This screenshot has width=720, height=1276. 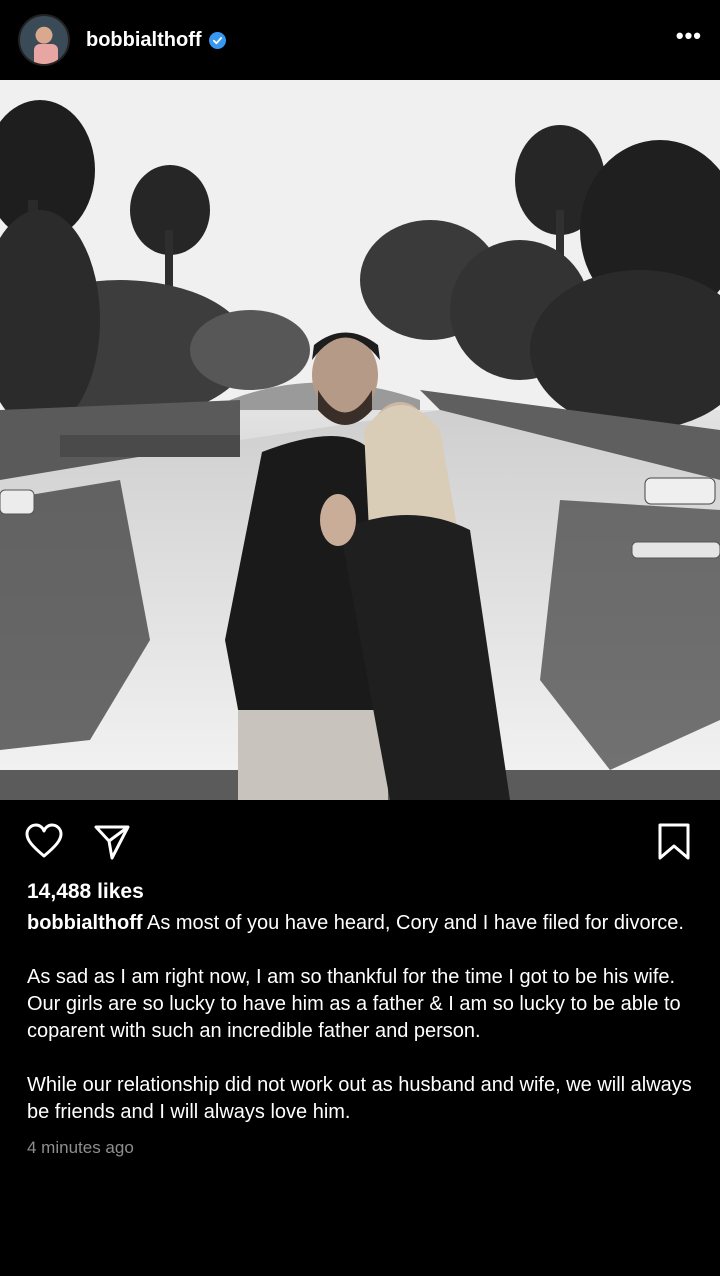 What do you see at coordinates (689, 40) in the screenshot?
I see `more-options-icon: •••` at bounding box center [689, 40].